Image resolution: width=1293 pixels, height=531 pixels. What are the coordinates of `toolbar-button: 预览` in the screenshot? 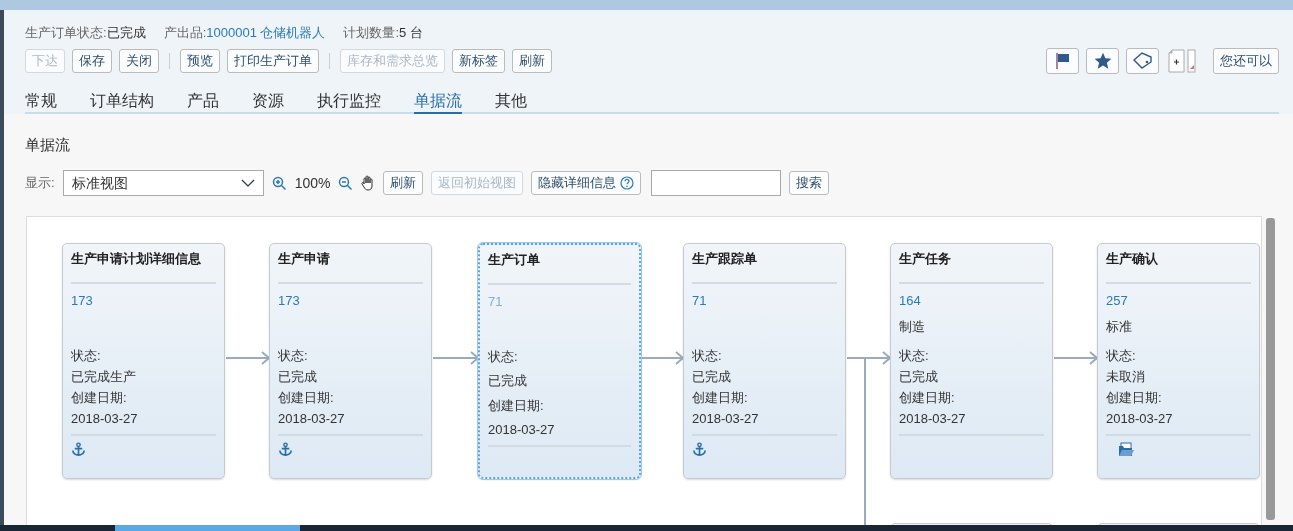 It's located at (200, 61).